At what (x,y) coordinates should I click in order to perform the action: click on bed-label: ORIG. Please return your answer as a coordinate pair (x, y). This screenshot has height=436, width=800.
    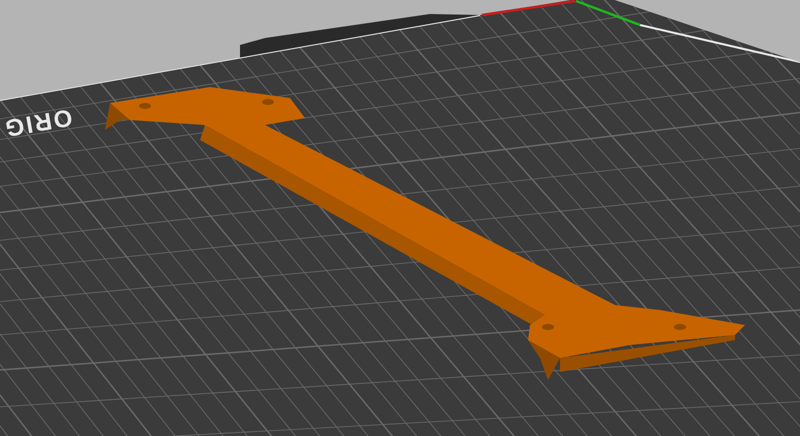
    Looking at the image, I should click on (37, 123).